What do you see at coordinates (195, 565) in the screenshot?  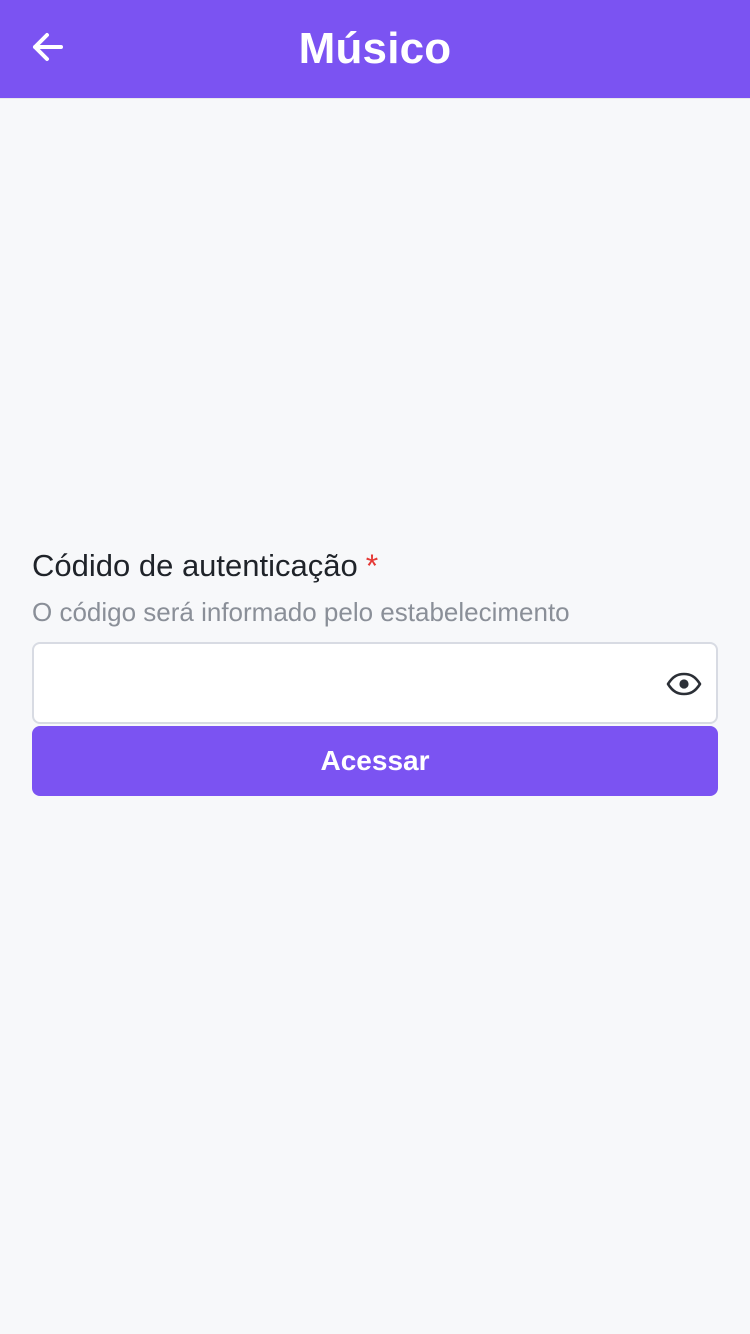 I see `auth-code-label: Códido de autenticação` at bounding box center [195, 565].